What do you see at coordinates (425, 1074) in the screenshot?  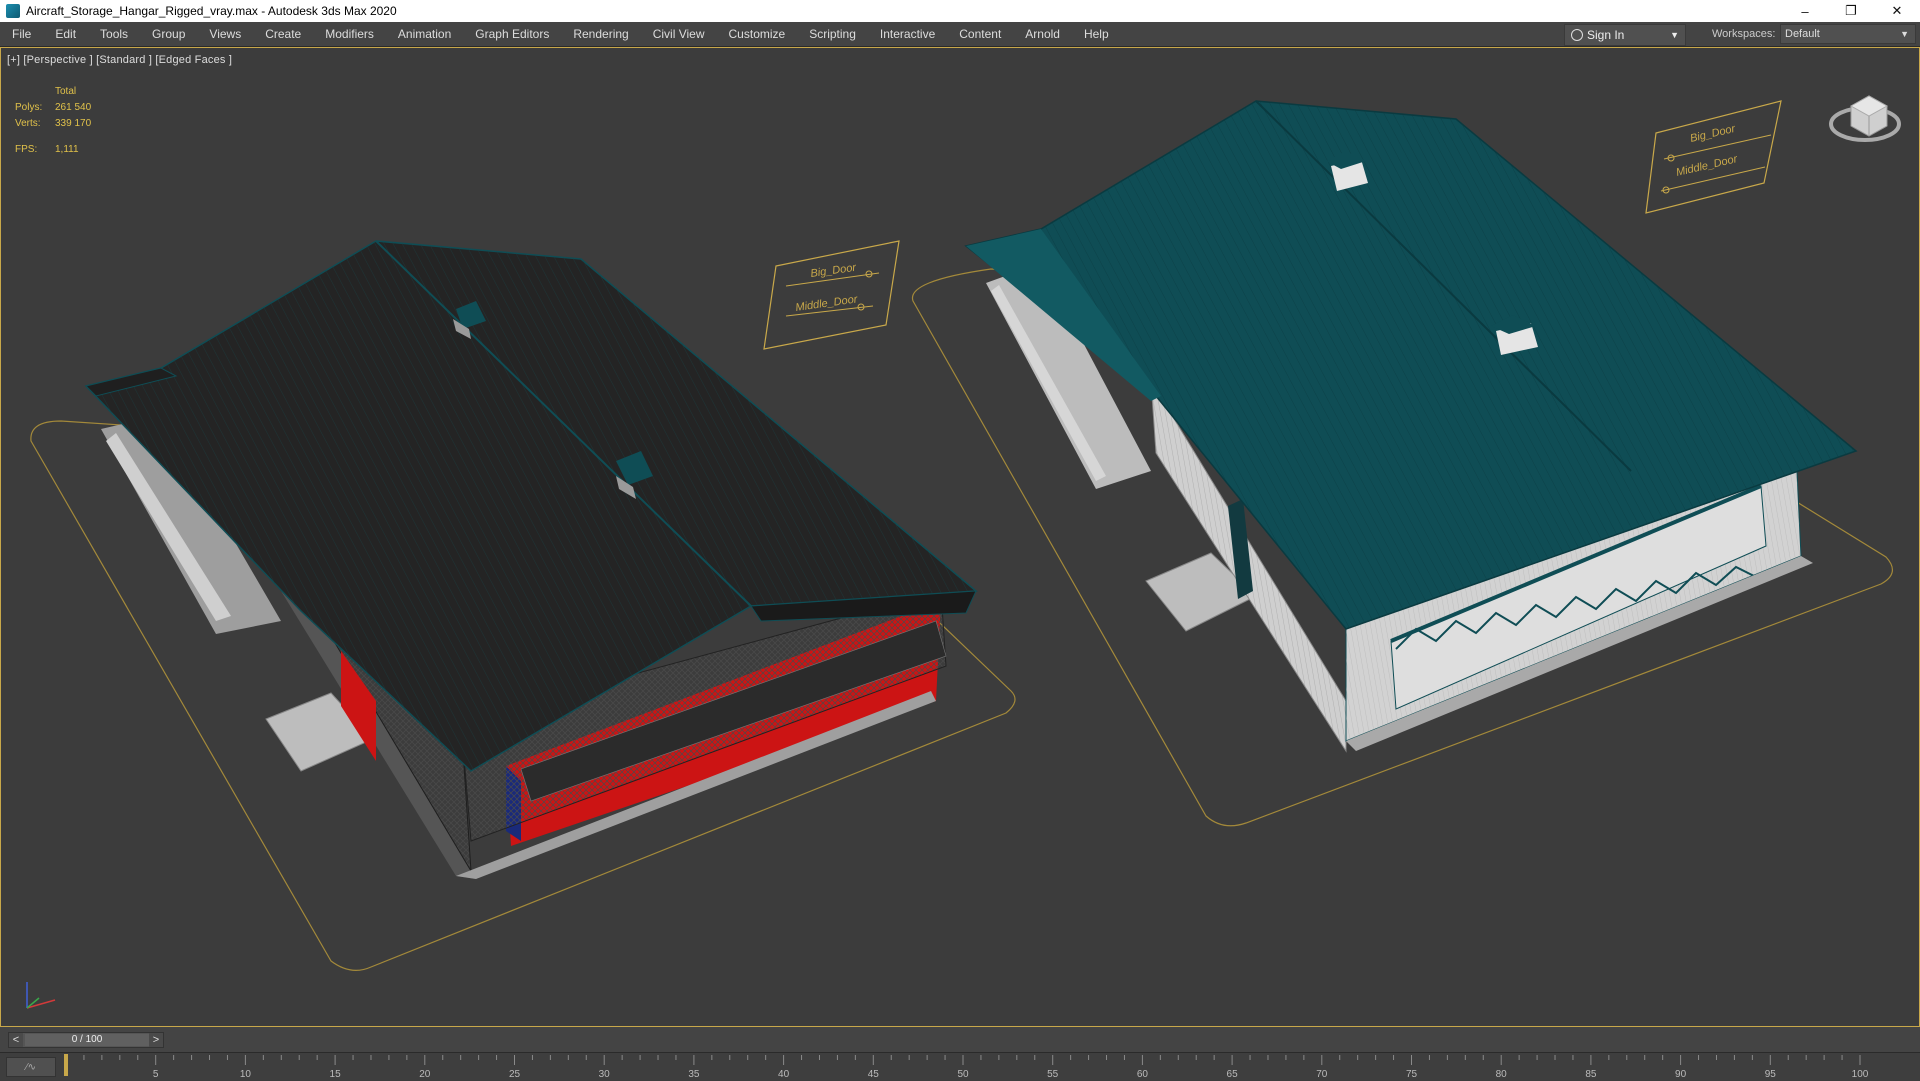 I see `timeline-tick-label: 20` at bounding box center [425, 1074].